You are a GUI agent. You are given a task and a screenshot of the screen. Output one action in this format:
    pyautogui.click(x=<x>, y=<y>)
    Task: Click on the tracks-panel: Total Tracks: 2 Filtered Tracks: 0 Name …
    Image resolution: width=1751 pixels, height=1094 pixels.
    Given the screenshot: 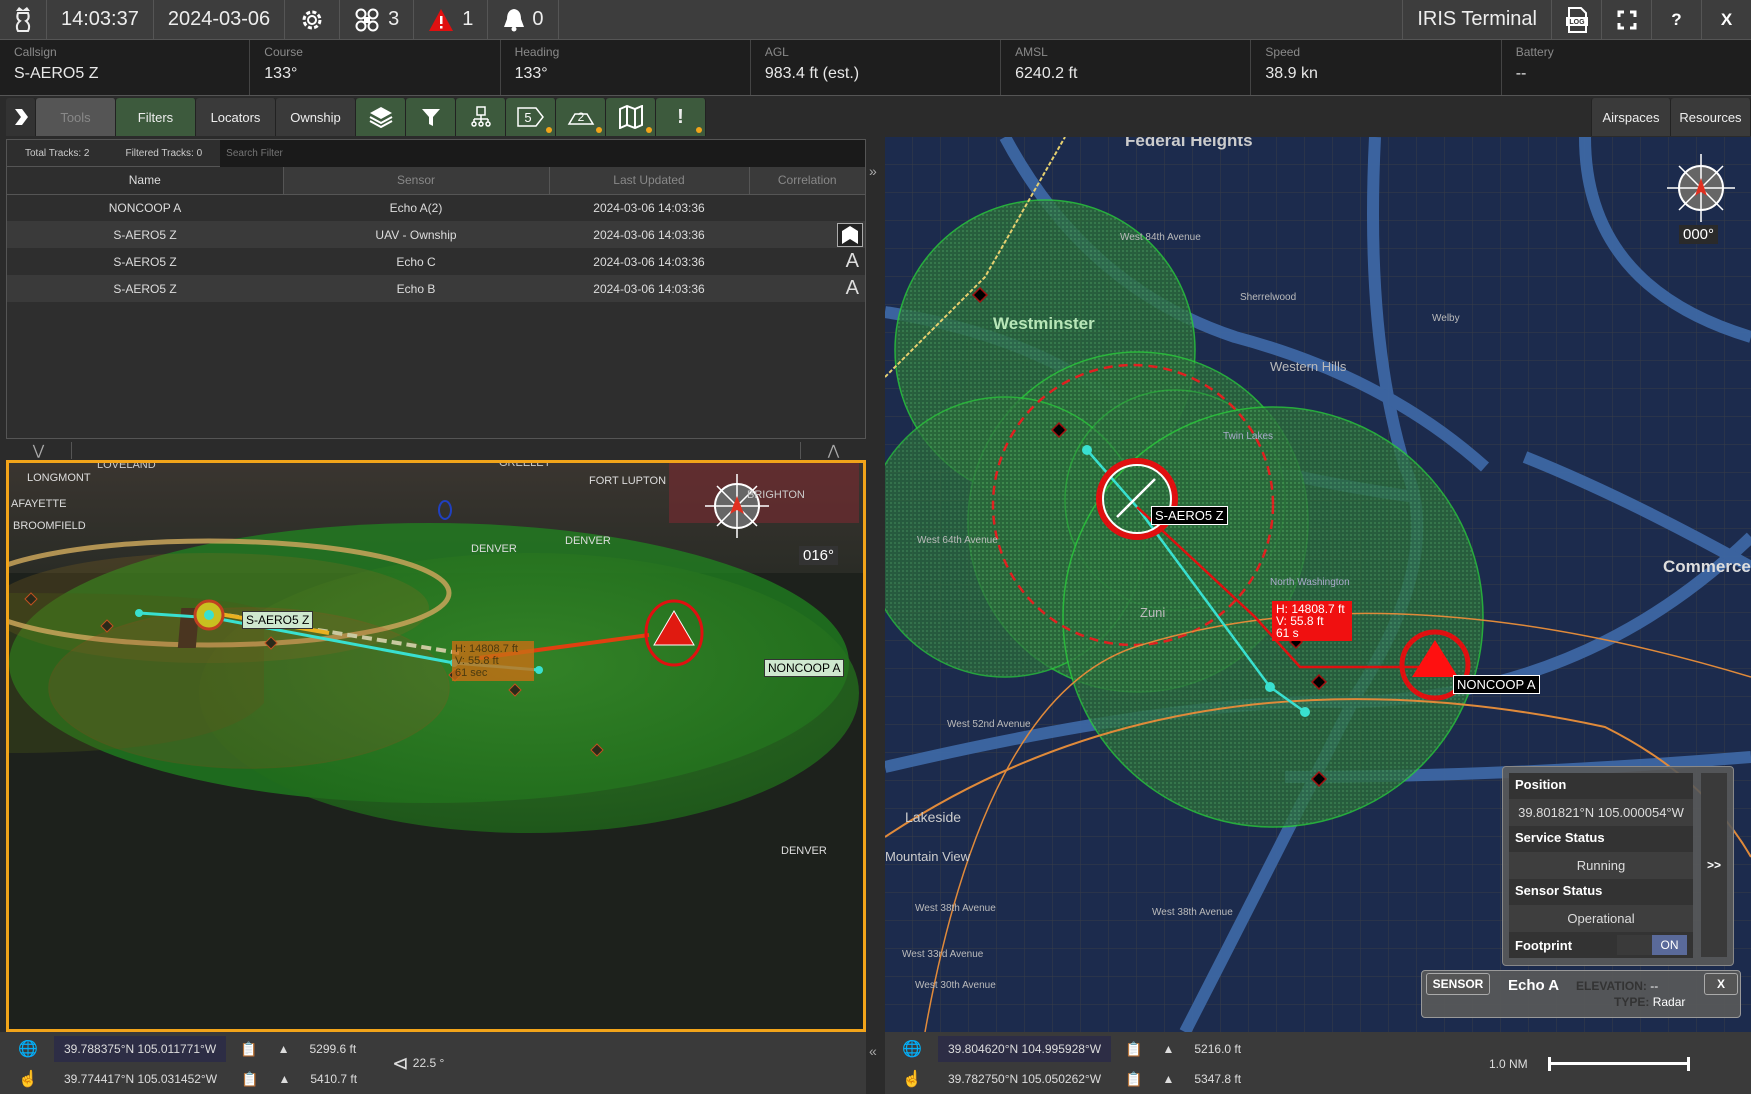 What is the action you would take?
    pyautogui.click(x=436, y=289)
    